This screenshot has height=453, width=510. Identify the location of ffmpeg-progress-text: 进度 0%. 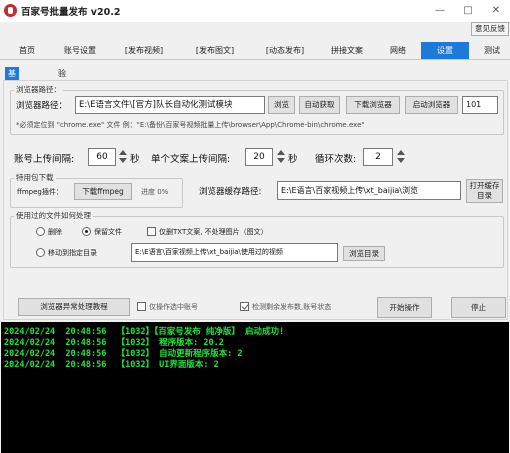
(155, 192).